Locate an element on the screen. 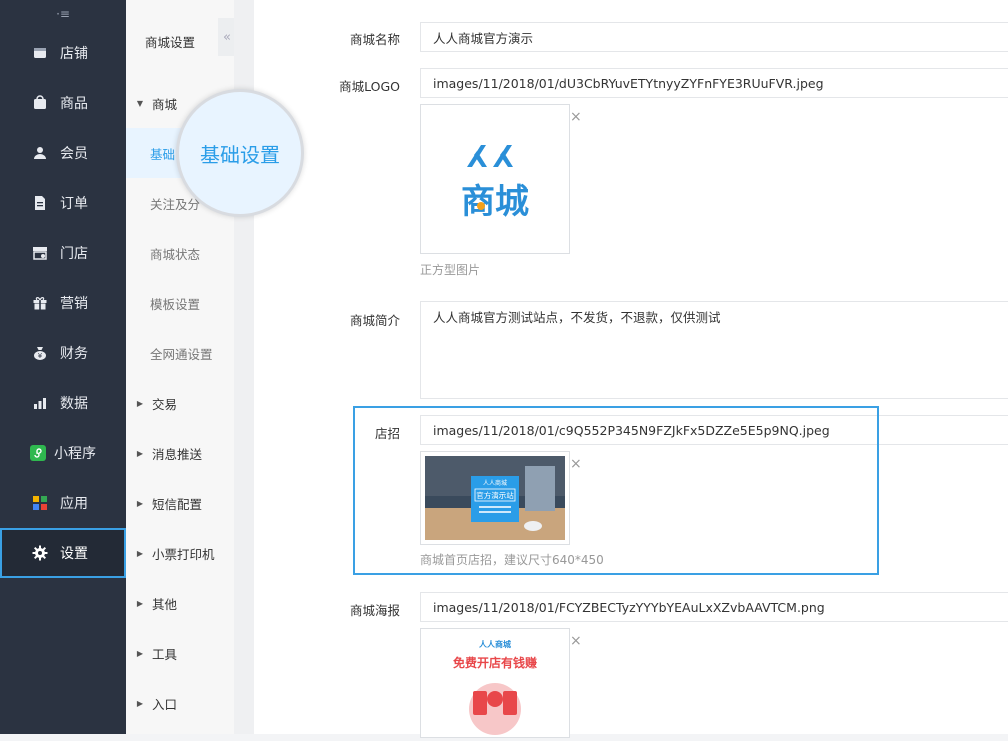 Image resolution: width=1008 pixels, height=741 pixels. mall-poster-image: 人人商城 免费开店有钱赚 is located at coordinates (495, 683).